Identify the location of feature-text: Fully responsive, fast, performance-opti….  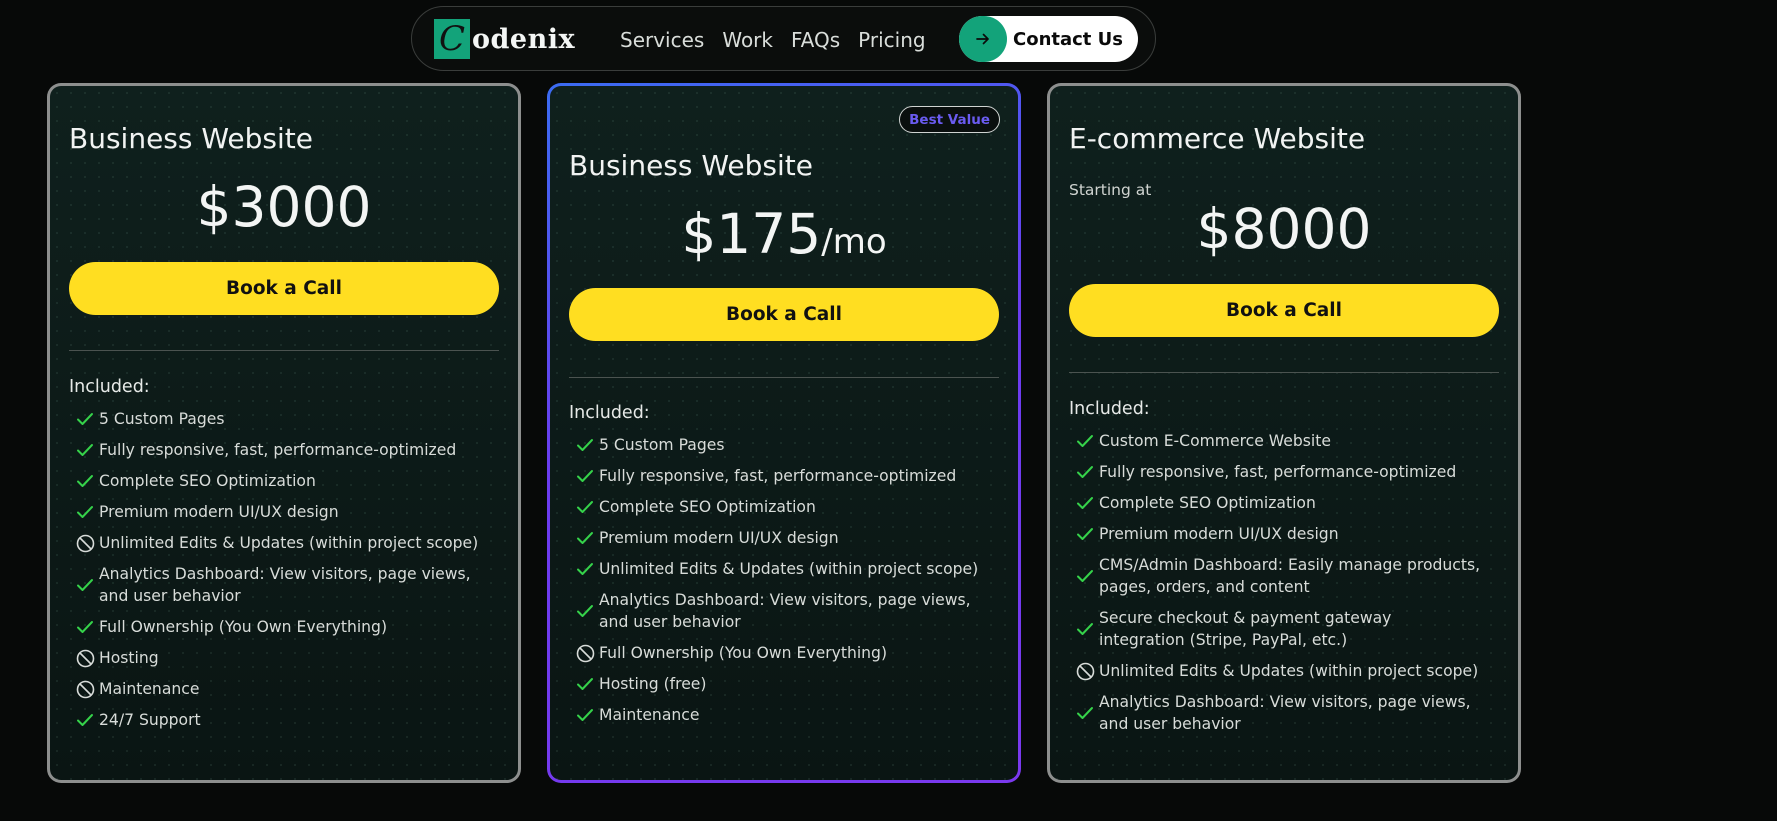
(1278, 472).